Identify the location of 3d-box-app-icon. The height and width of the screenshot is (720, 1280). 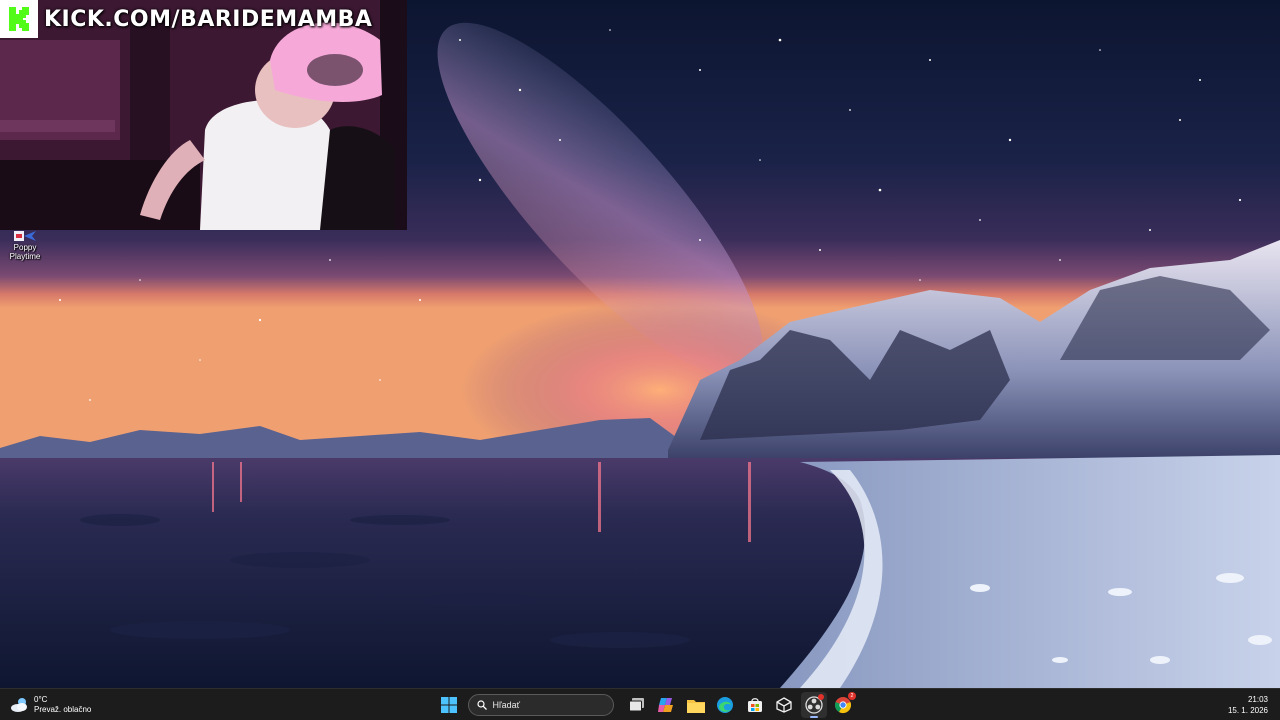
(784, 705).